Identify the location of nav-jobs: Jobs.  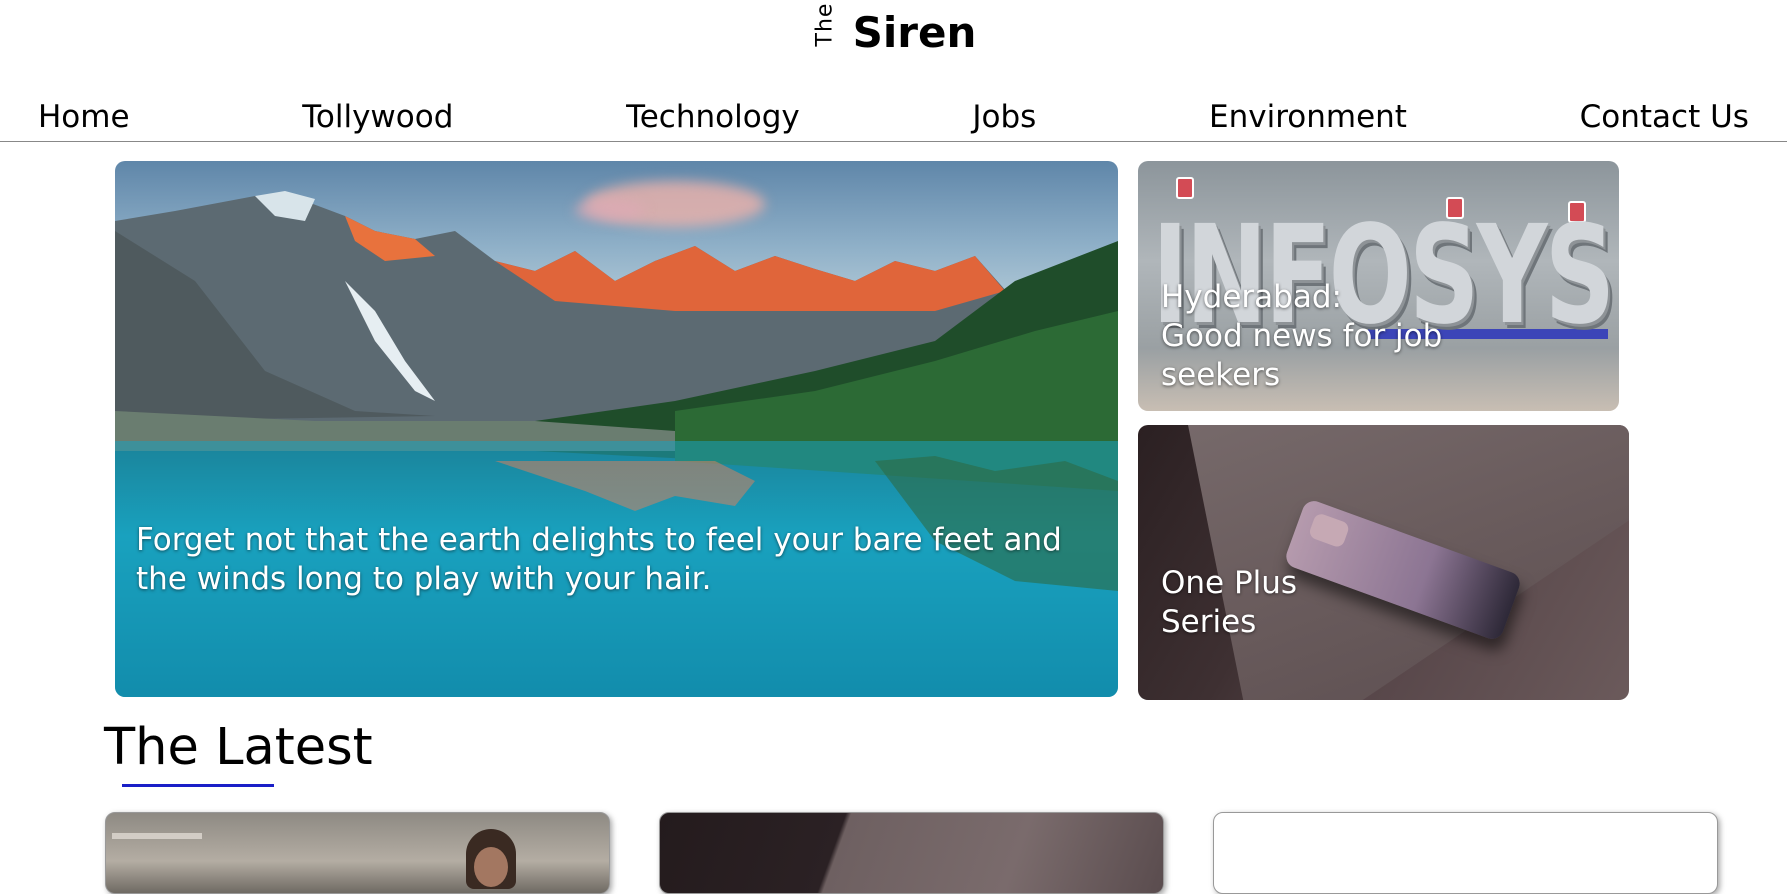
(1004, 117).